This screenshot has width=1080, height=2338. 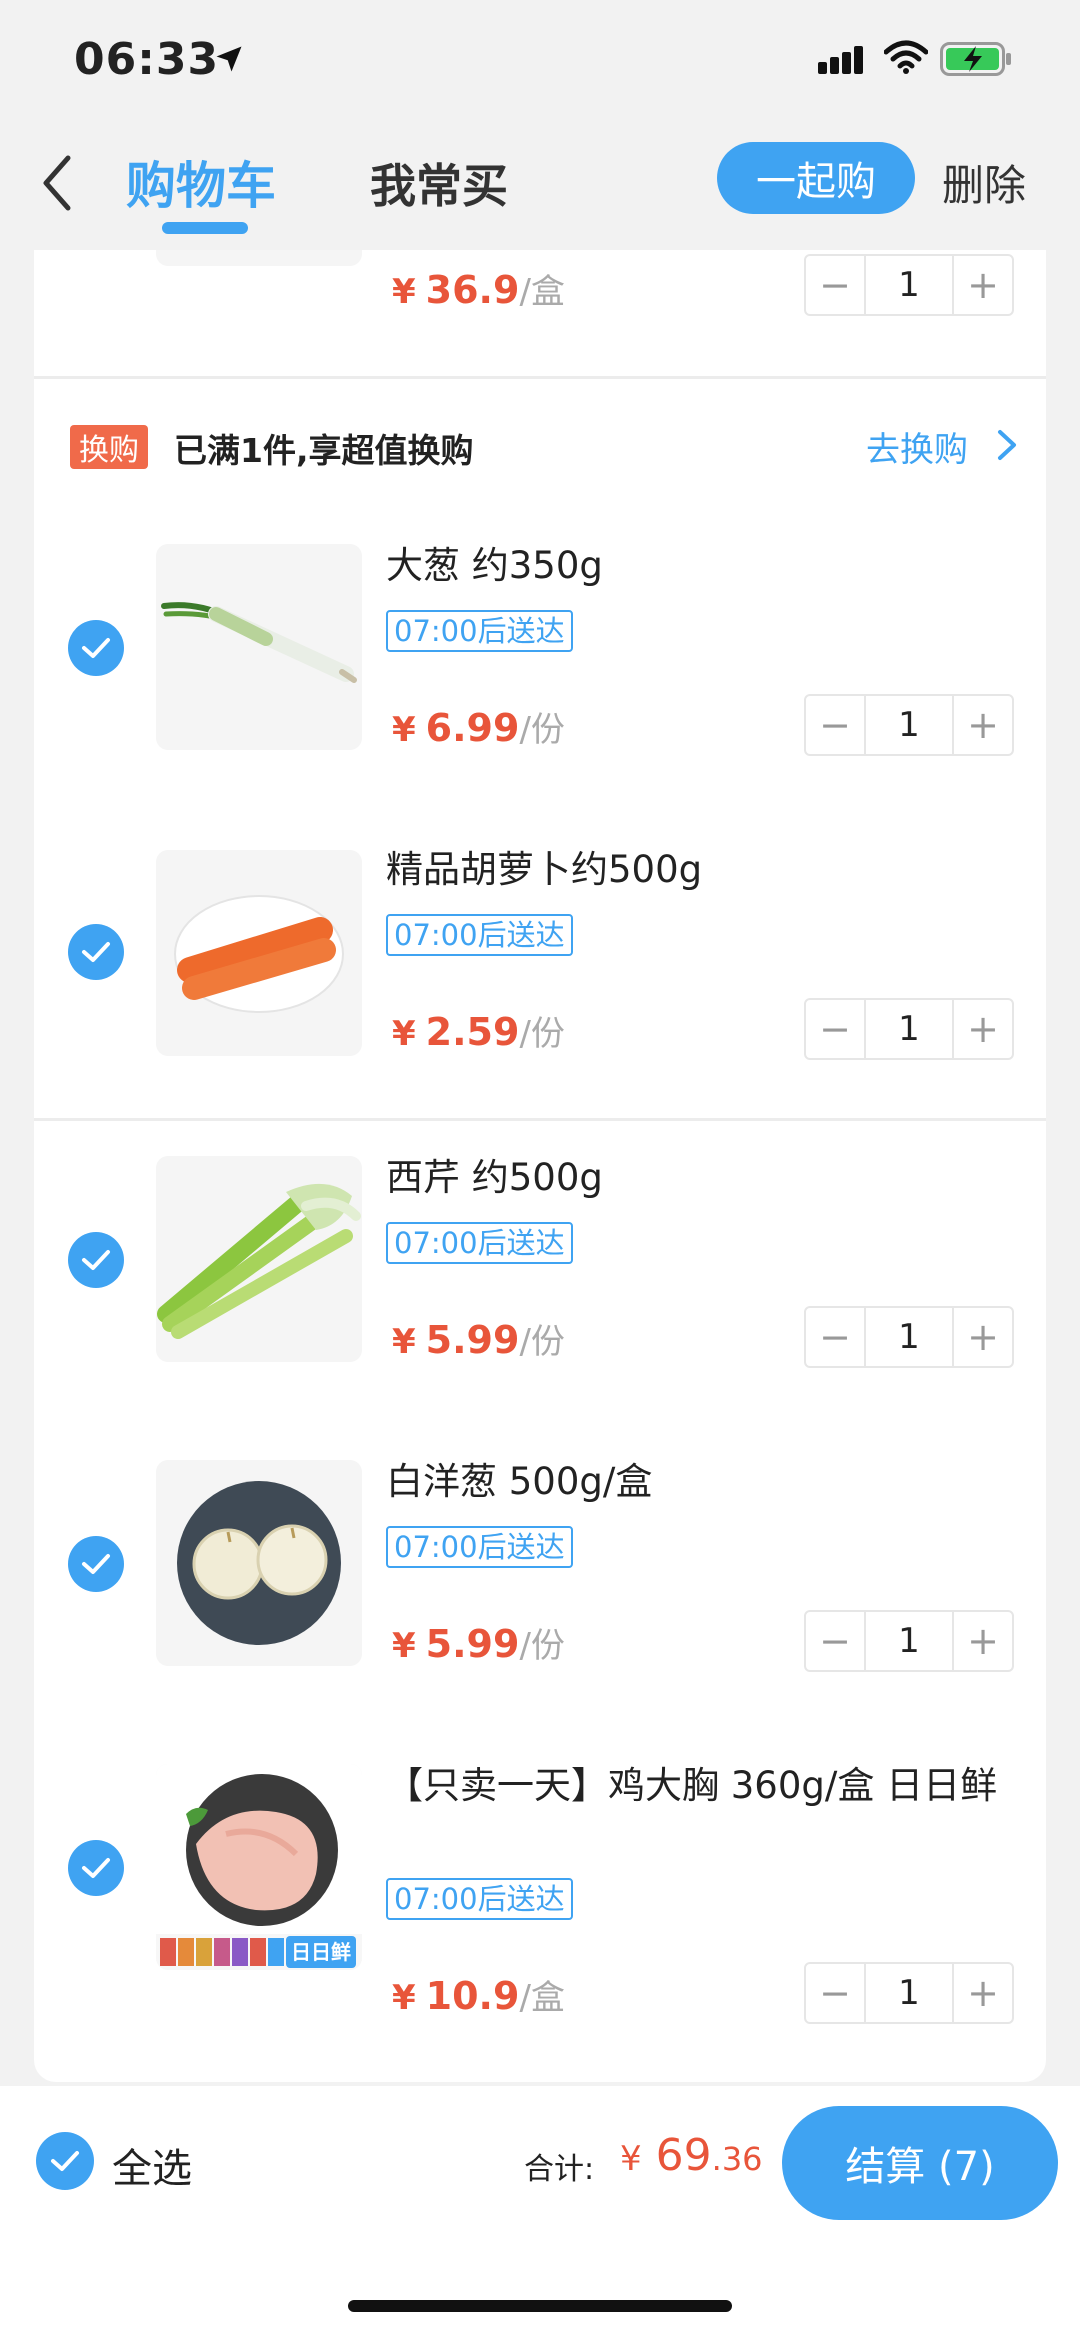 What do you see at coordinates (472, 290) in the screenshot?
I see `price-value: 36.9` at bounding box center [472, 290].